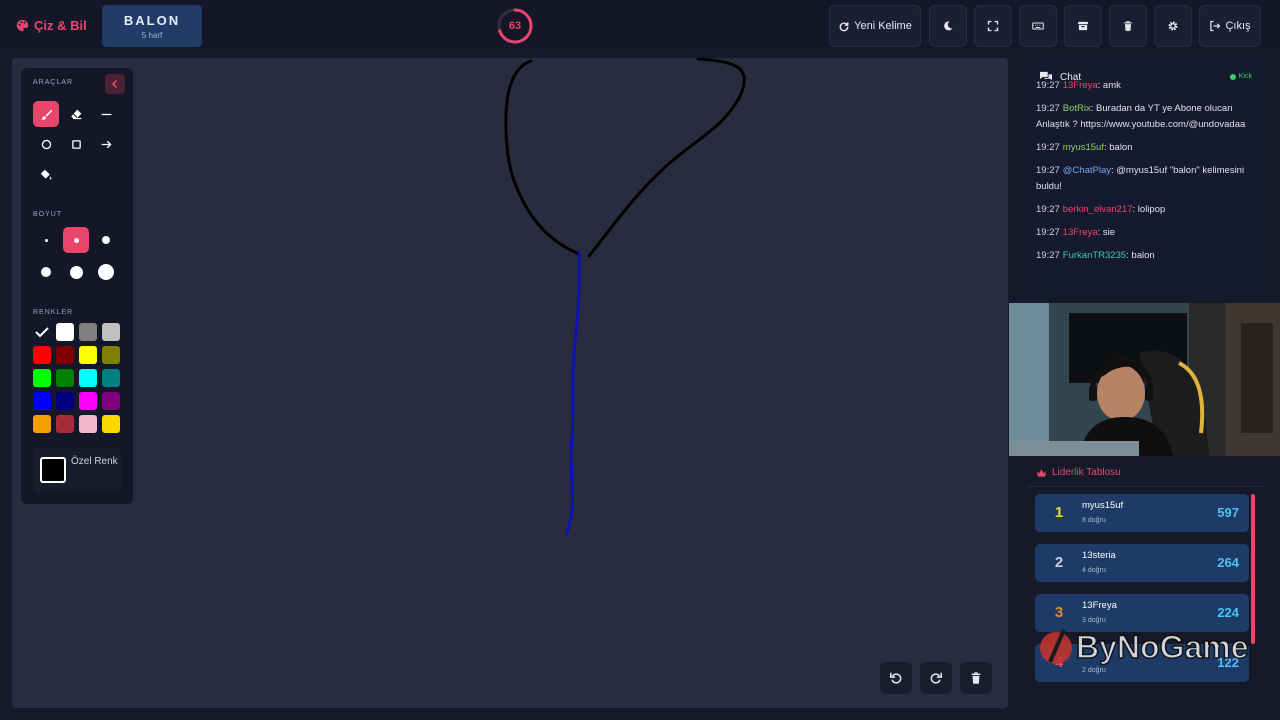 The width and height of the screenshot is (1280, 720). I want to click on redo-icon, so click(936, 678).